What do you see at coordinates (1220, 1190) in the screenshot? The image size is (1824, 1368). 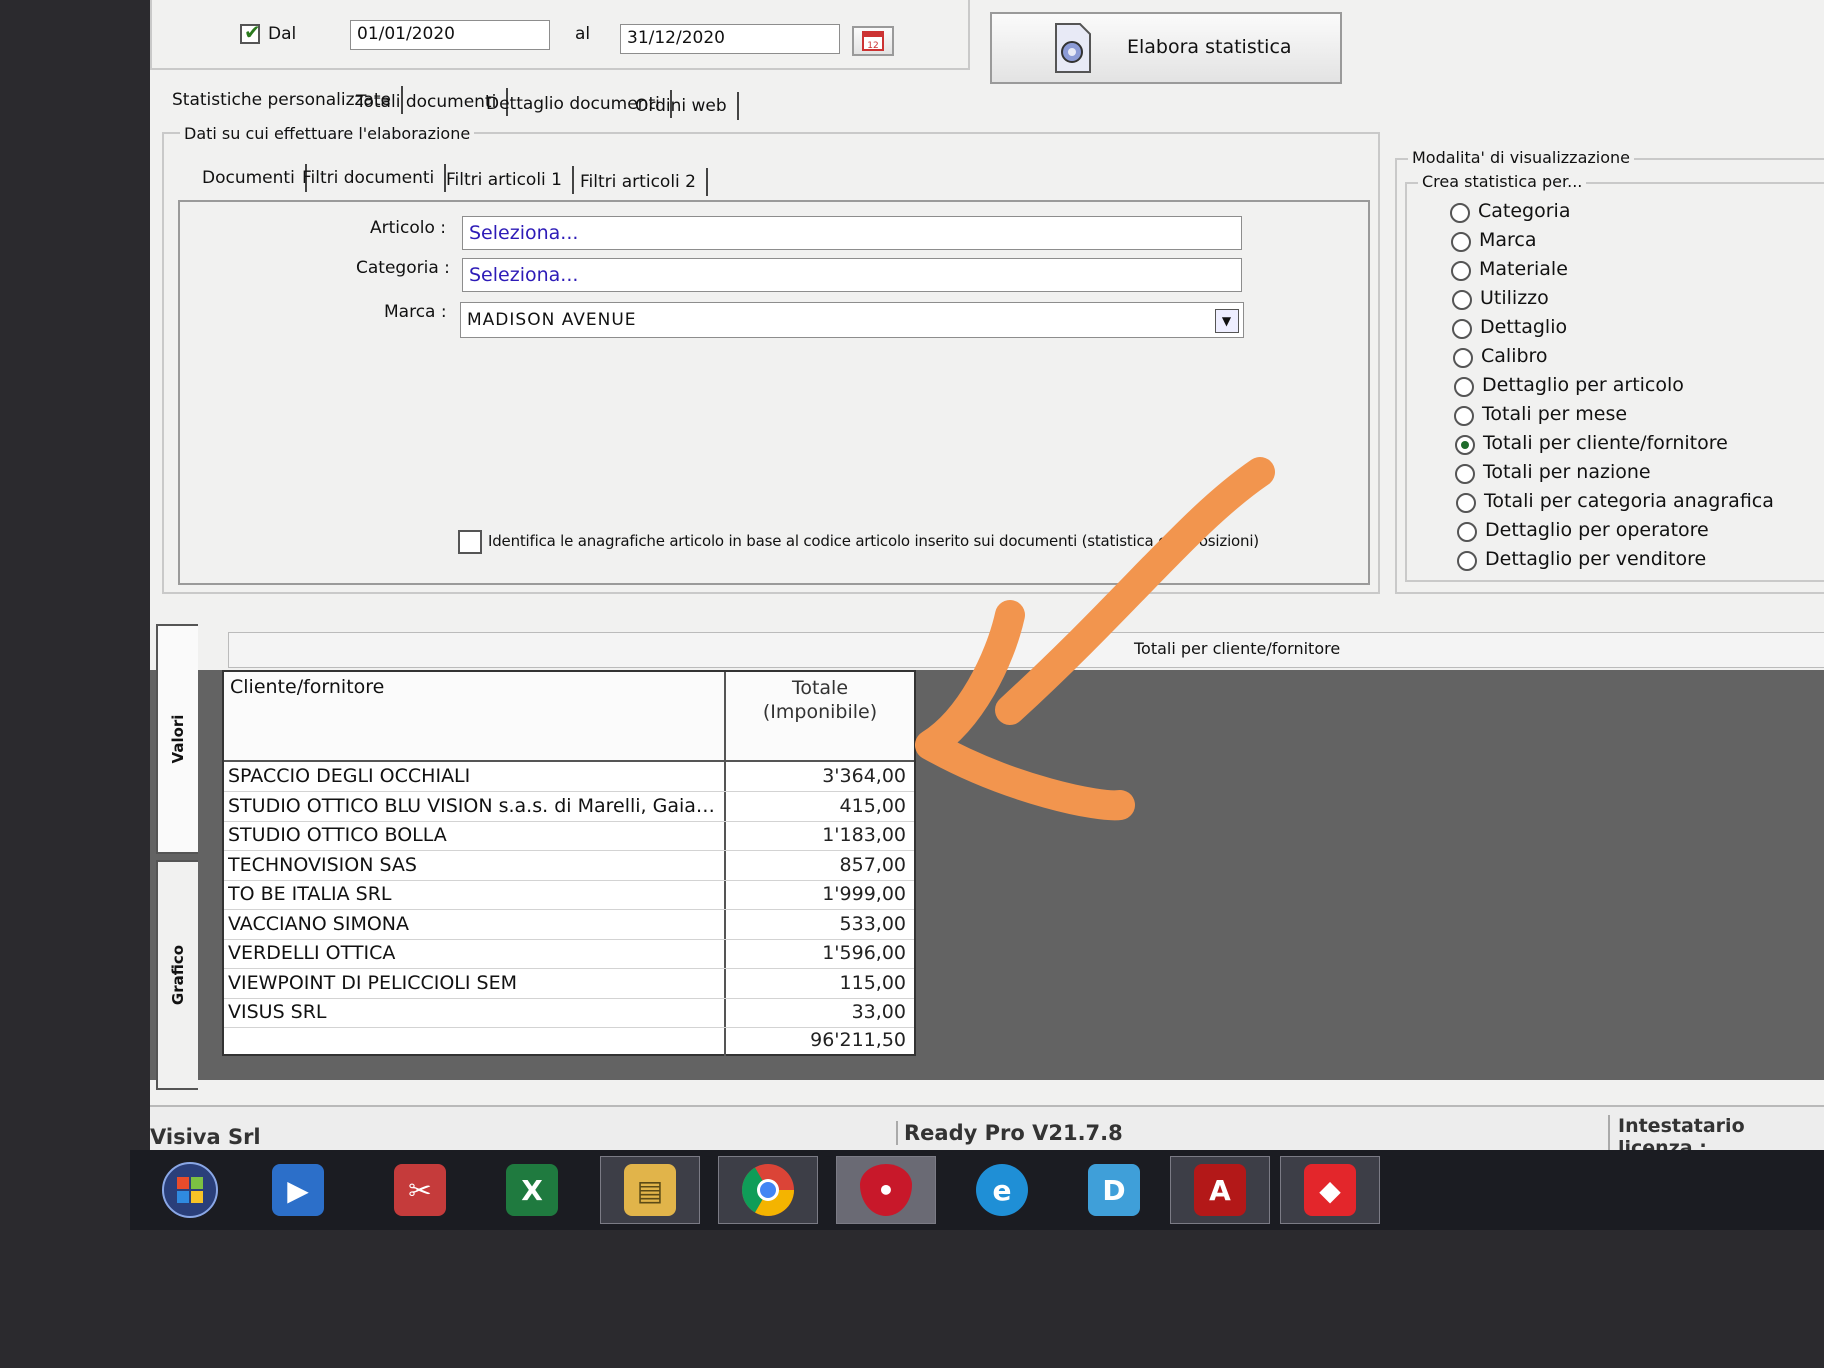 I see `taskbar-acrobat: A` at bounding box center [1220, 1190].